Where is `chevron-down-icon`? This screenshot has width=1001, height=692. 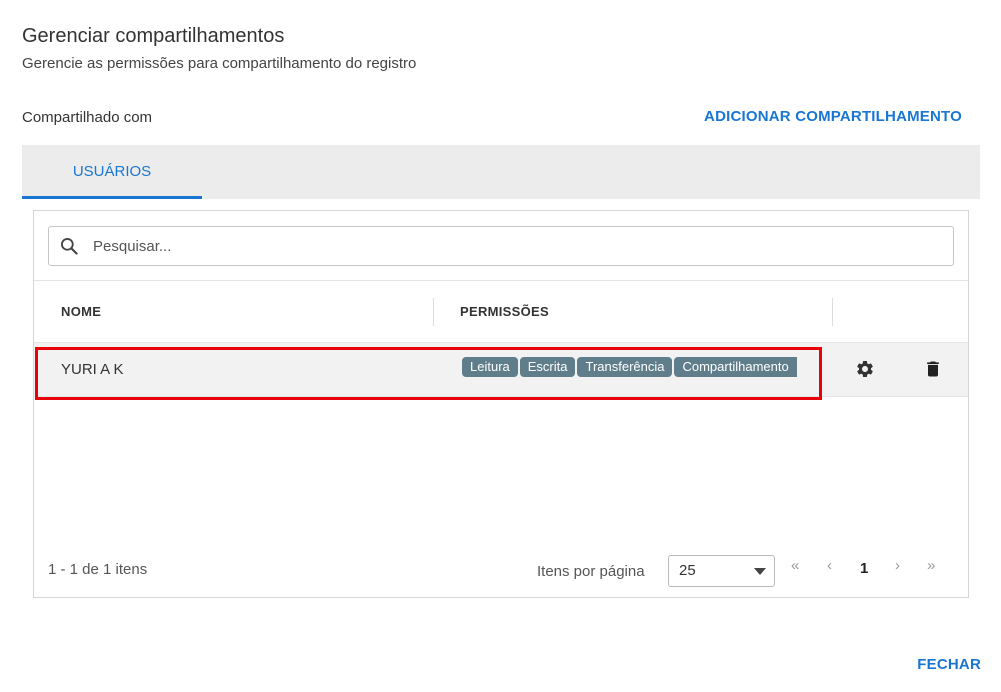
chevron-down-icon is located at coordinates (760, 571).